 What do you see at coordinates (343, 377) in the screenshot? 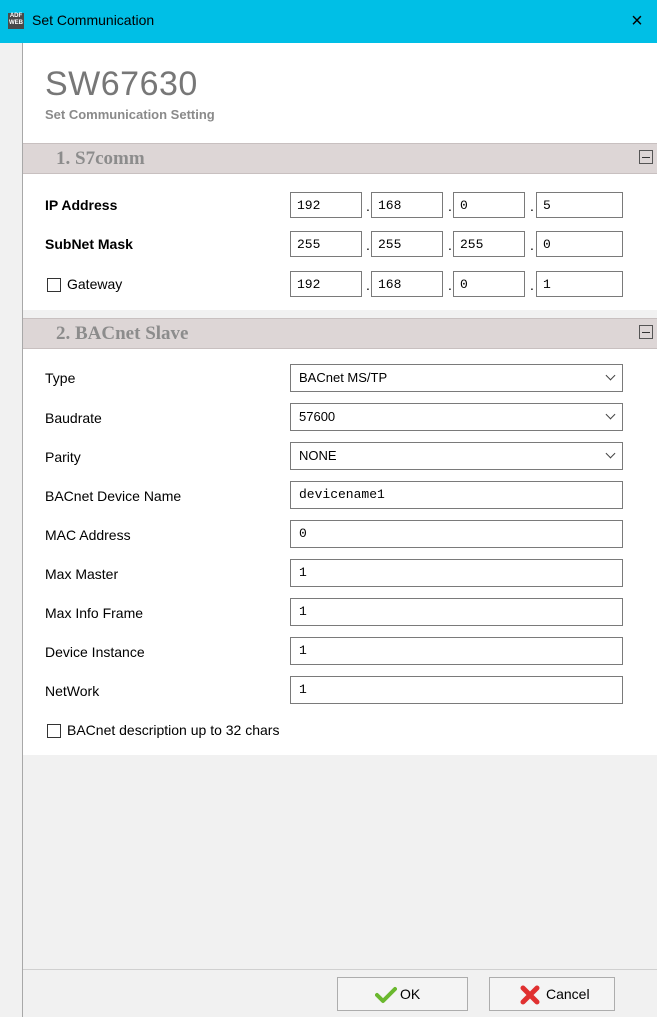
I see `type-select-value: BACnet MS/TP` at bounding box center [343, 377].